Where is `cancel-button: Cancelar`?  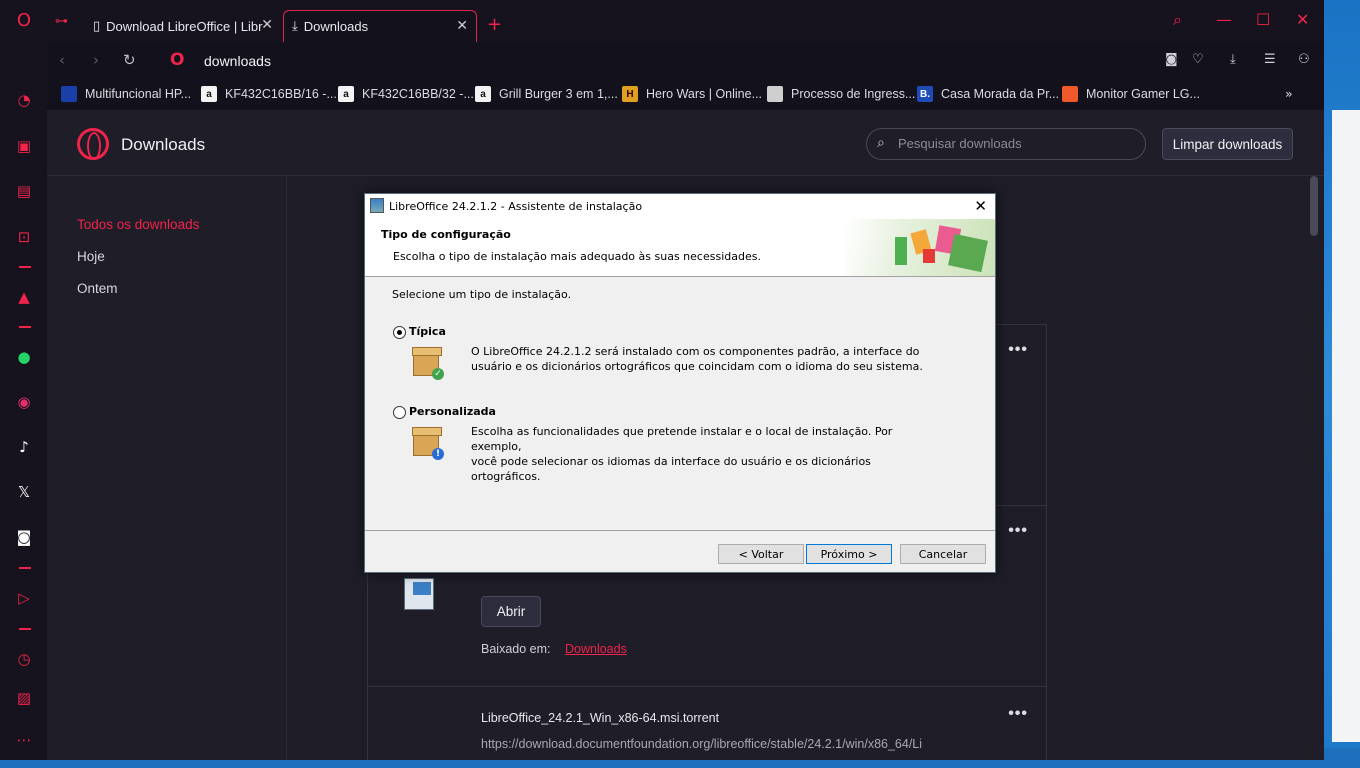 cancel-button: Cancelar is located at coordinates (943, 554).